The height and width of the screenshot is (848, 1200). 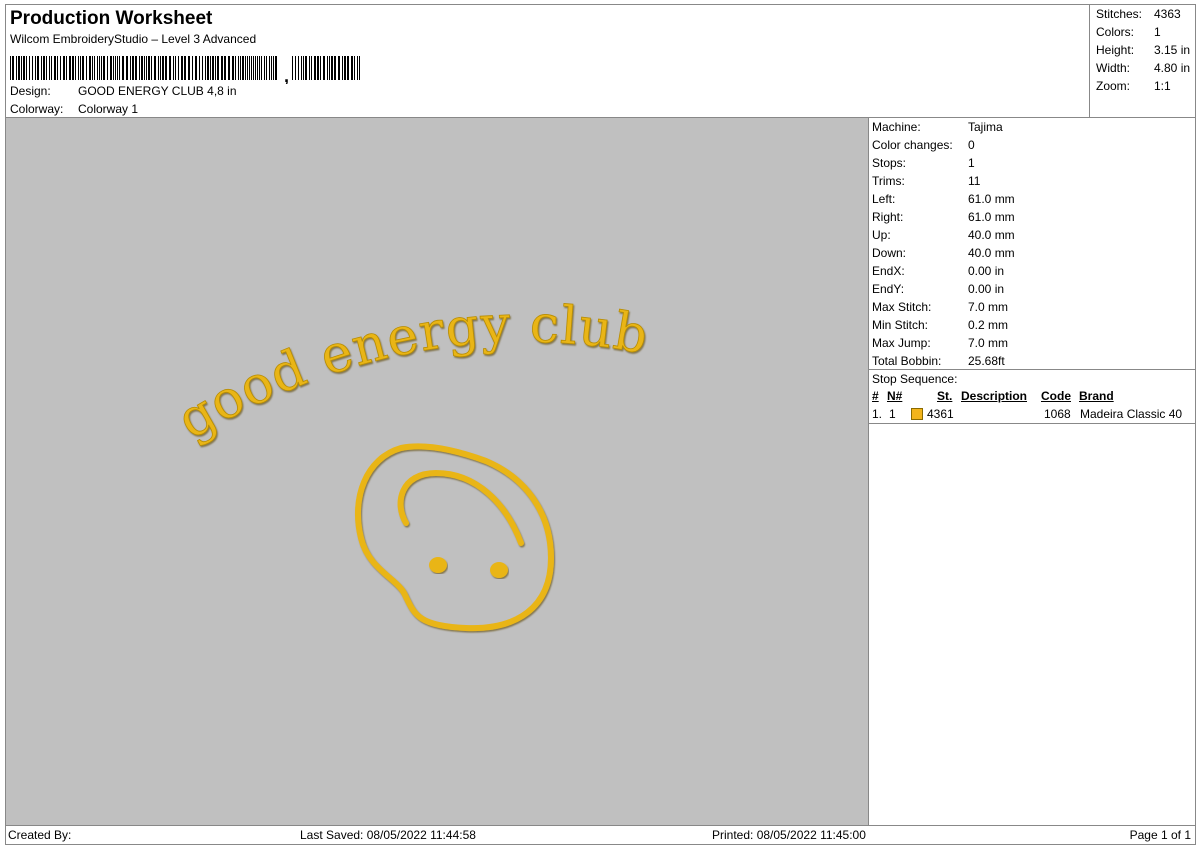 I want to click on stat-zoom: Zoom: 1:1, so click(x=1133, y=86).